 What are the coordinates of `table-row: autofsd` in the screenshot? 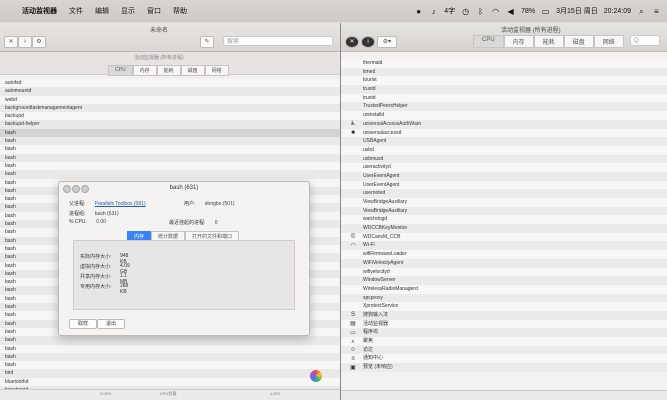 It's located at (170, 83).